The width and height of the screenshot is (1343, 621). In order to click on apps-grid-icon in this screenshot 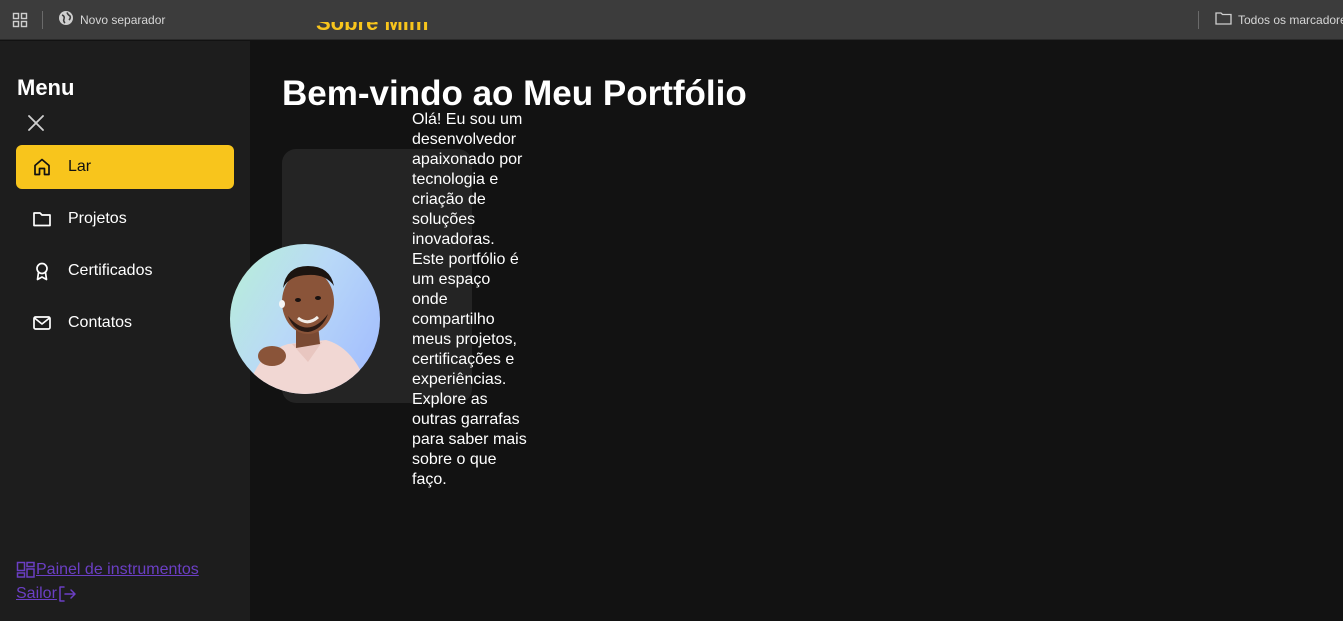, I will do `click(20, 20)`.